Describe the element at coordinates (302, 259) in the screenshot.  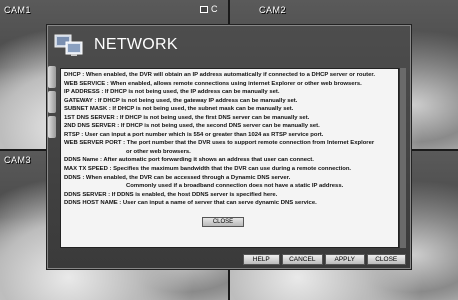
I see `cancel-button: CANCEL` at that location.